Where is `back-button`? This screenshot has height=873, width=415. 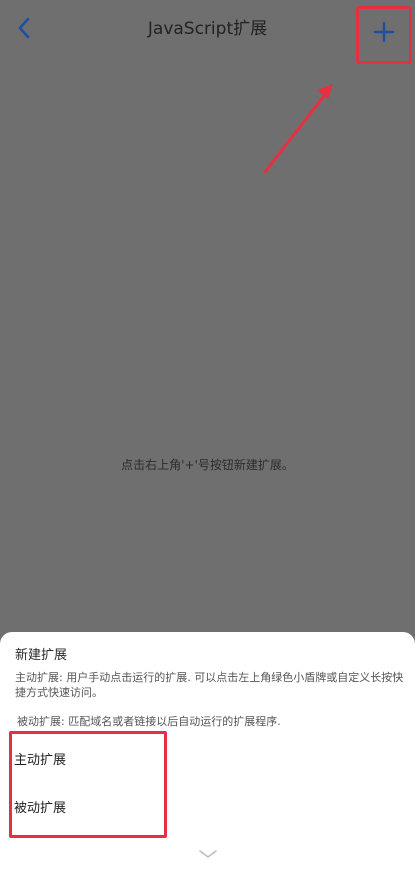
back-button is located at coordinates (24, 28).